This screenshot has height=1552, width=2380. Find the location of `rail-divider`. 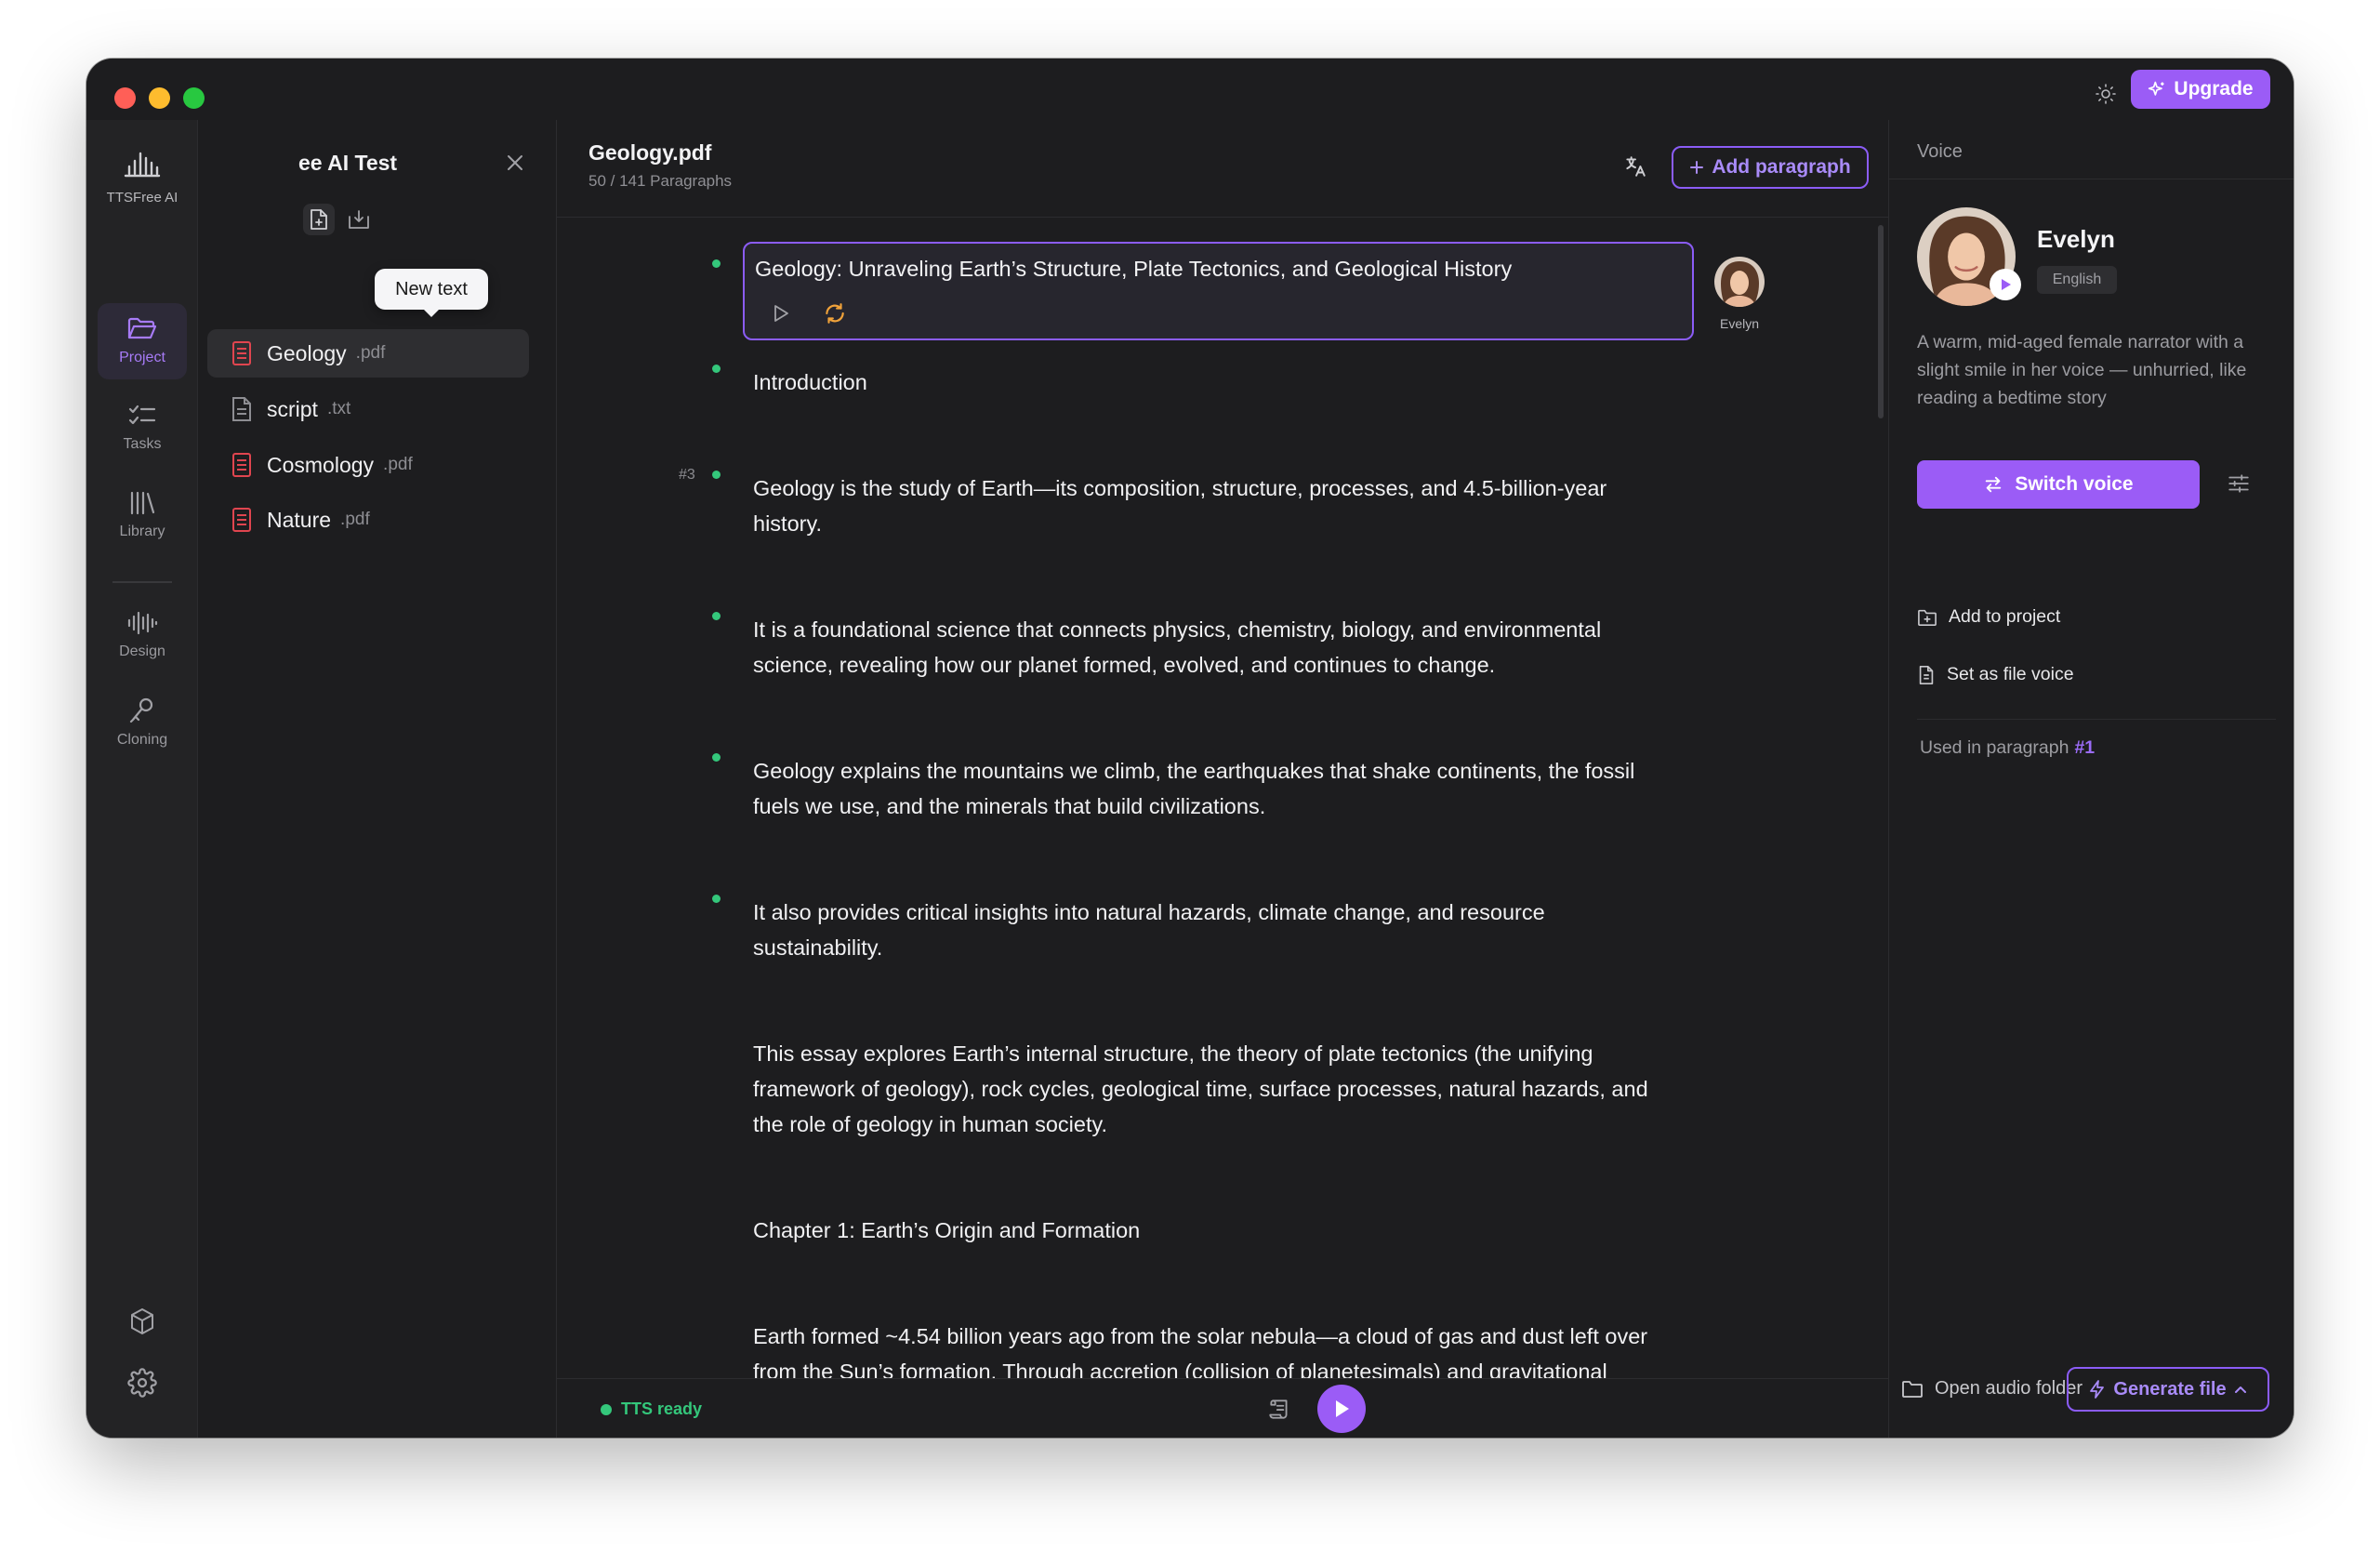

rail-divider is located at coordinates (142, 582).